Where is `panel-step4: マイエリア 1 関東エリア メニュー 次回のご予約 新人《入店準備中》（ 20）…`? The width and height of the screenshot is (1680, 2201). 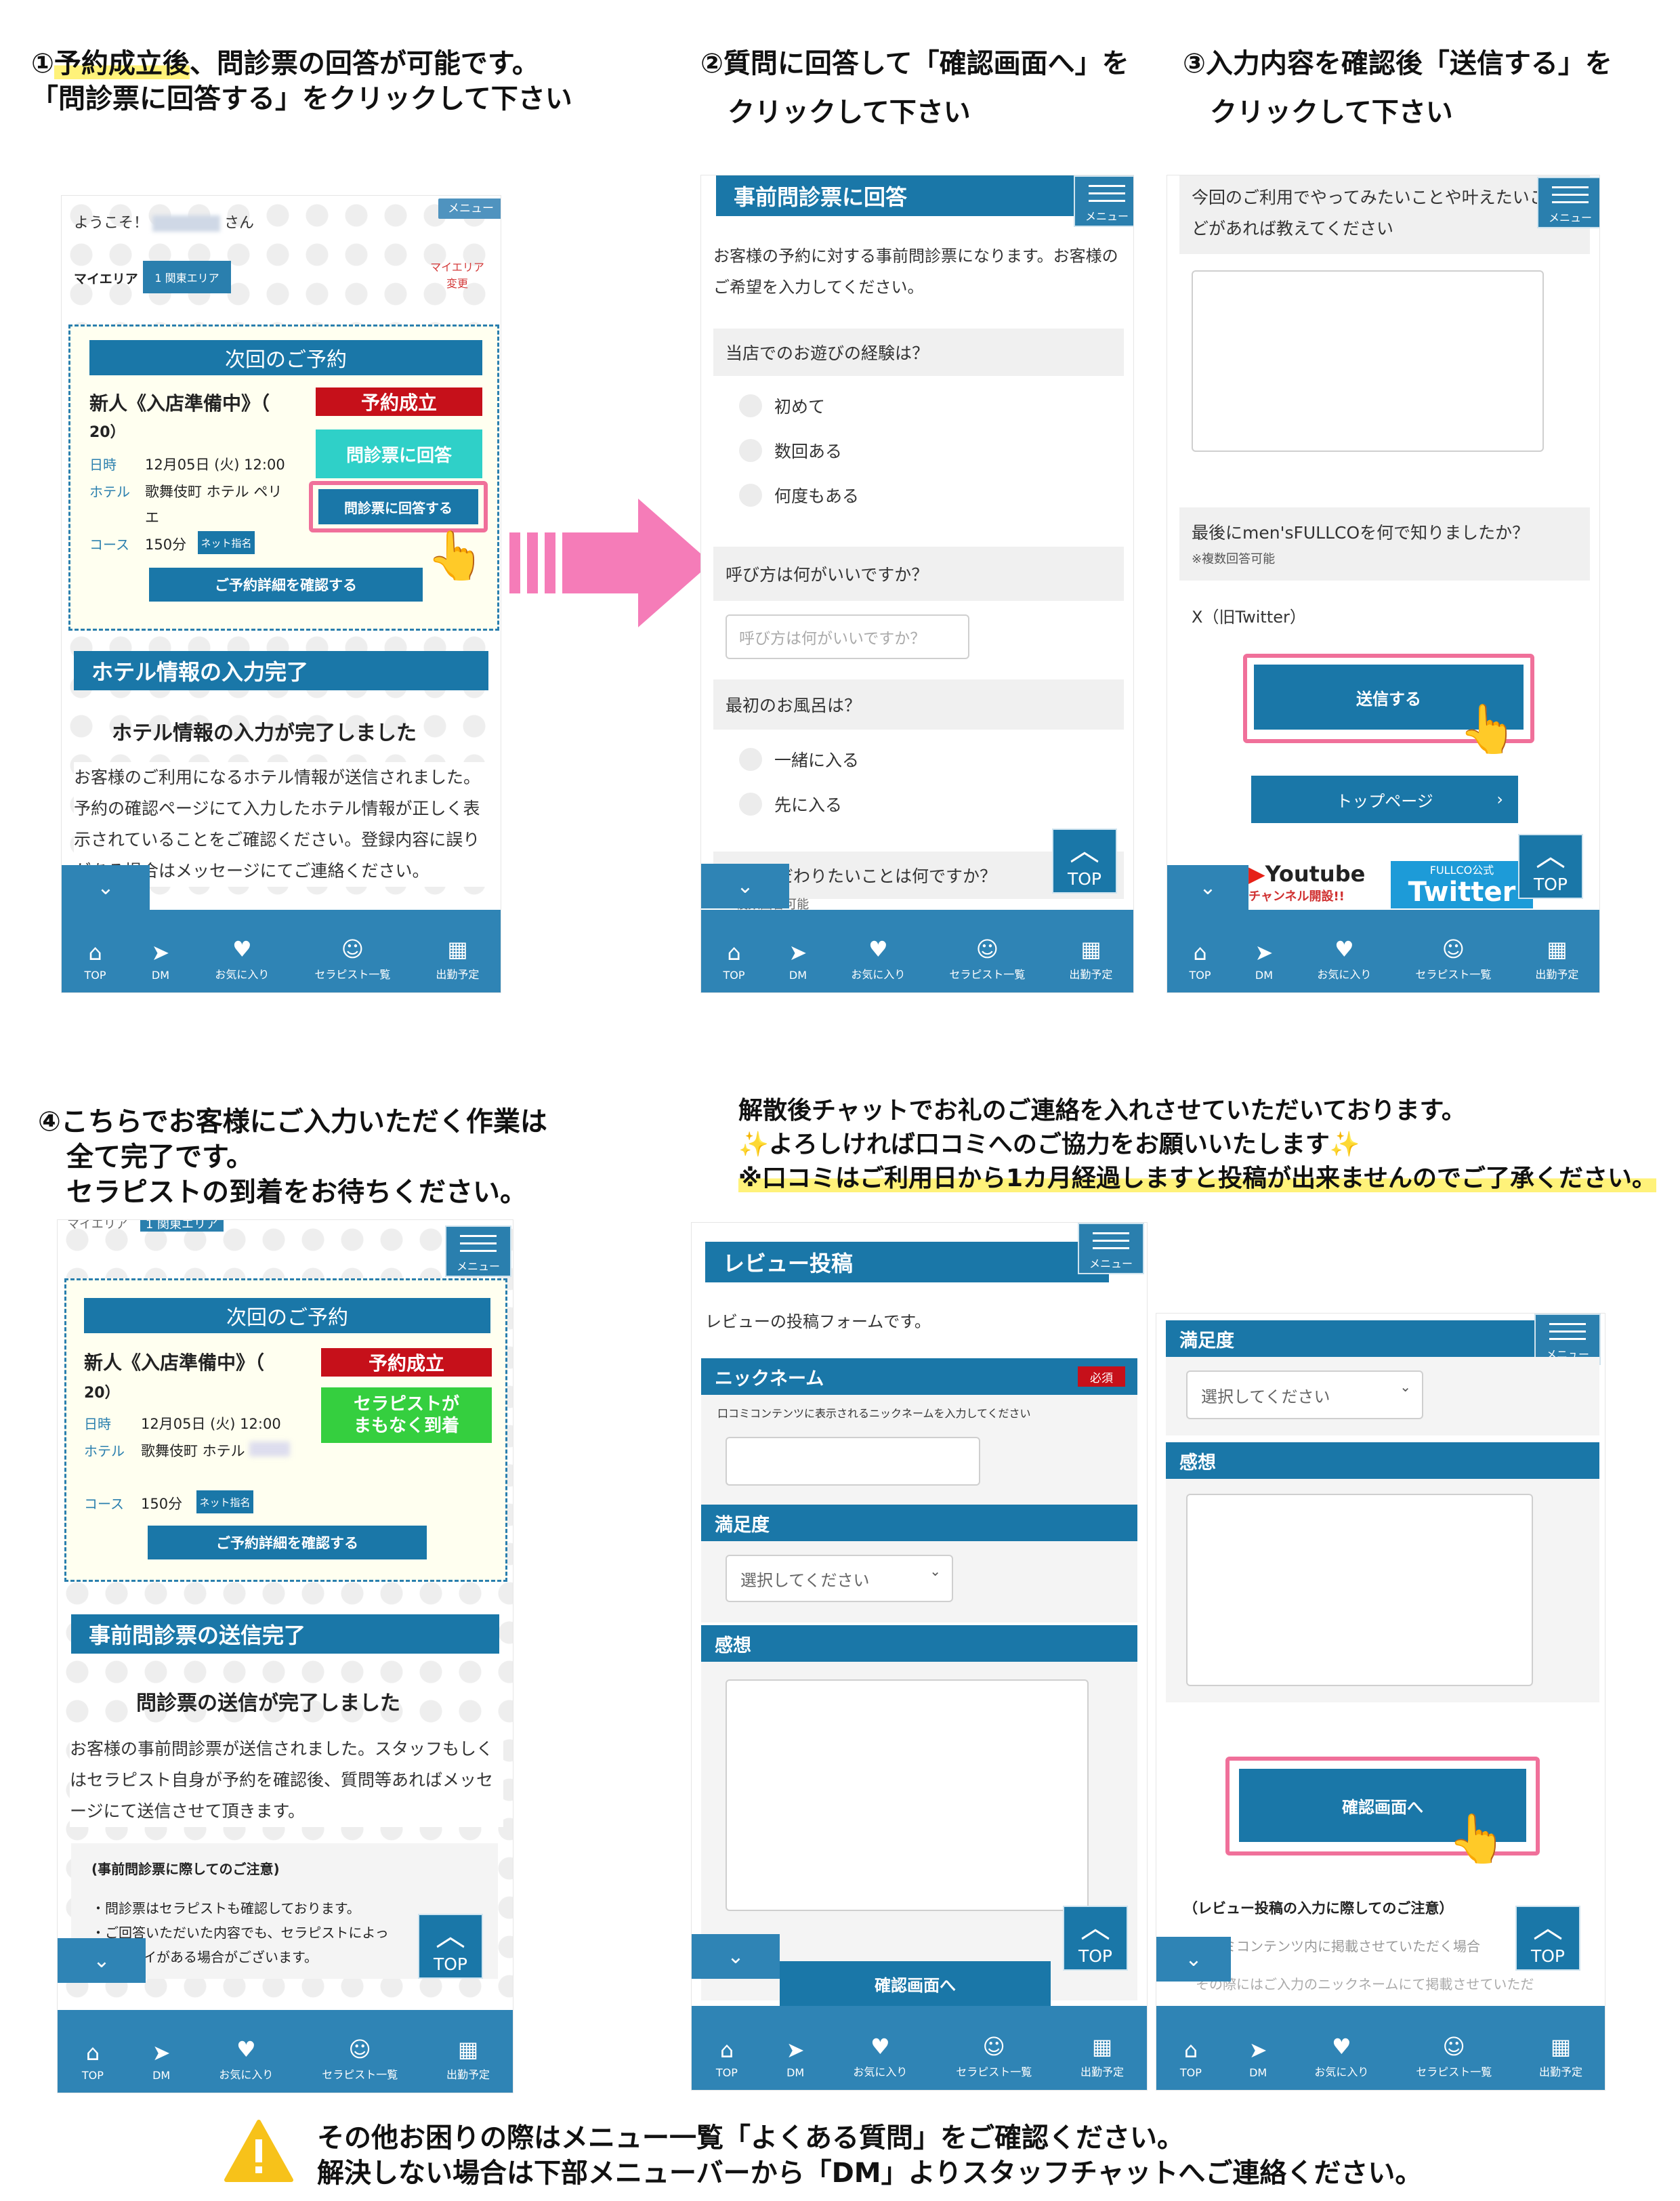 panel-step4: マイエリア 1 関東エリア メニュー 次回のご予約 新人《入店準備中》（ 20）… is located at coordinates (285, 1656).